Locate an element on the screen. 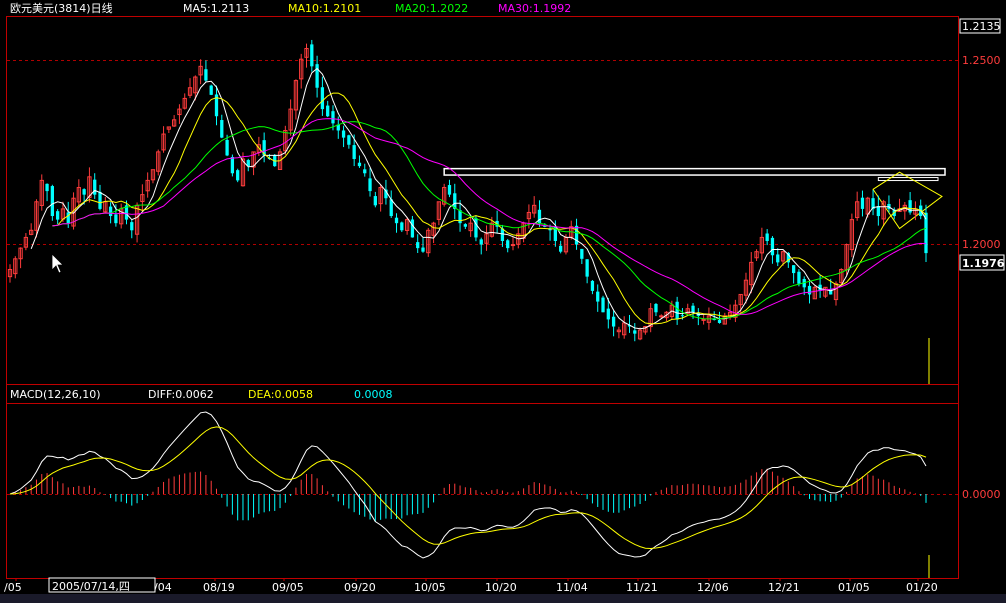  cursor-date-label: 2005/07/14,四 is located at coordinates (91, 586).